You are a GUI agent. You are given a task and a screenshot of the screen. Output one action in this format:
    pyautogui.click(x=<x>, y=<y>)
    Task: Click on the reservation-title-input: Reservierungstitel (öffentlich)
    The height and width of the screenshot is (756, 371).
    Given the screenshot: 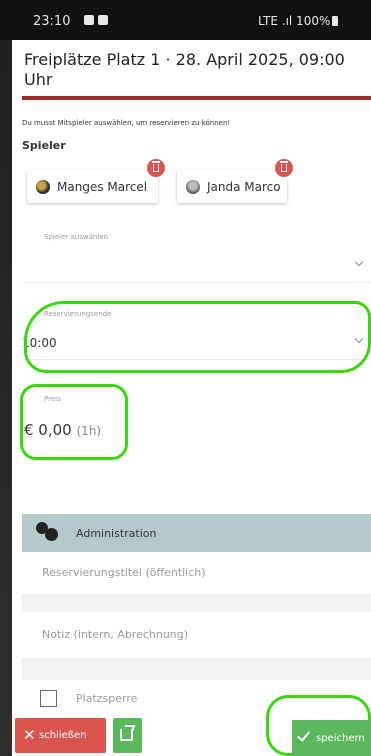 What is the action you would take?
    pyautogui.click(x=196, y=573)
    